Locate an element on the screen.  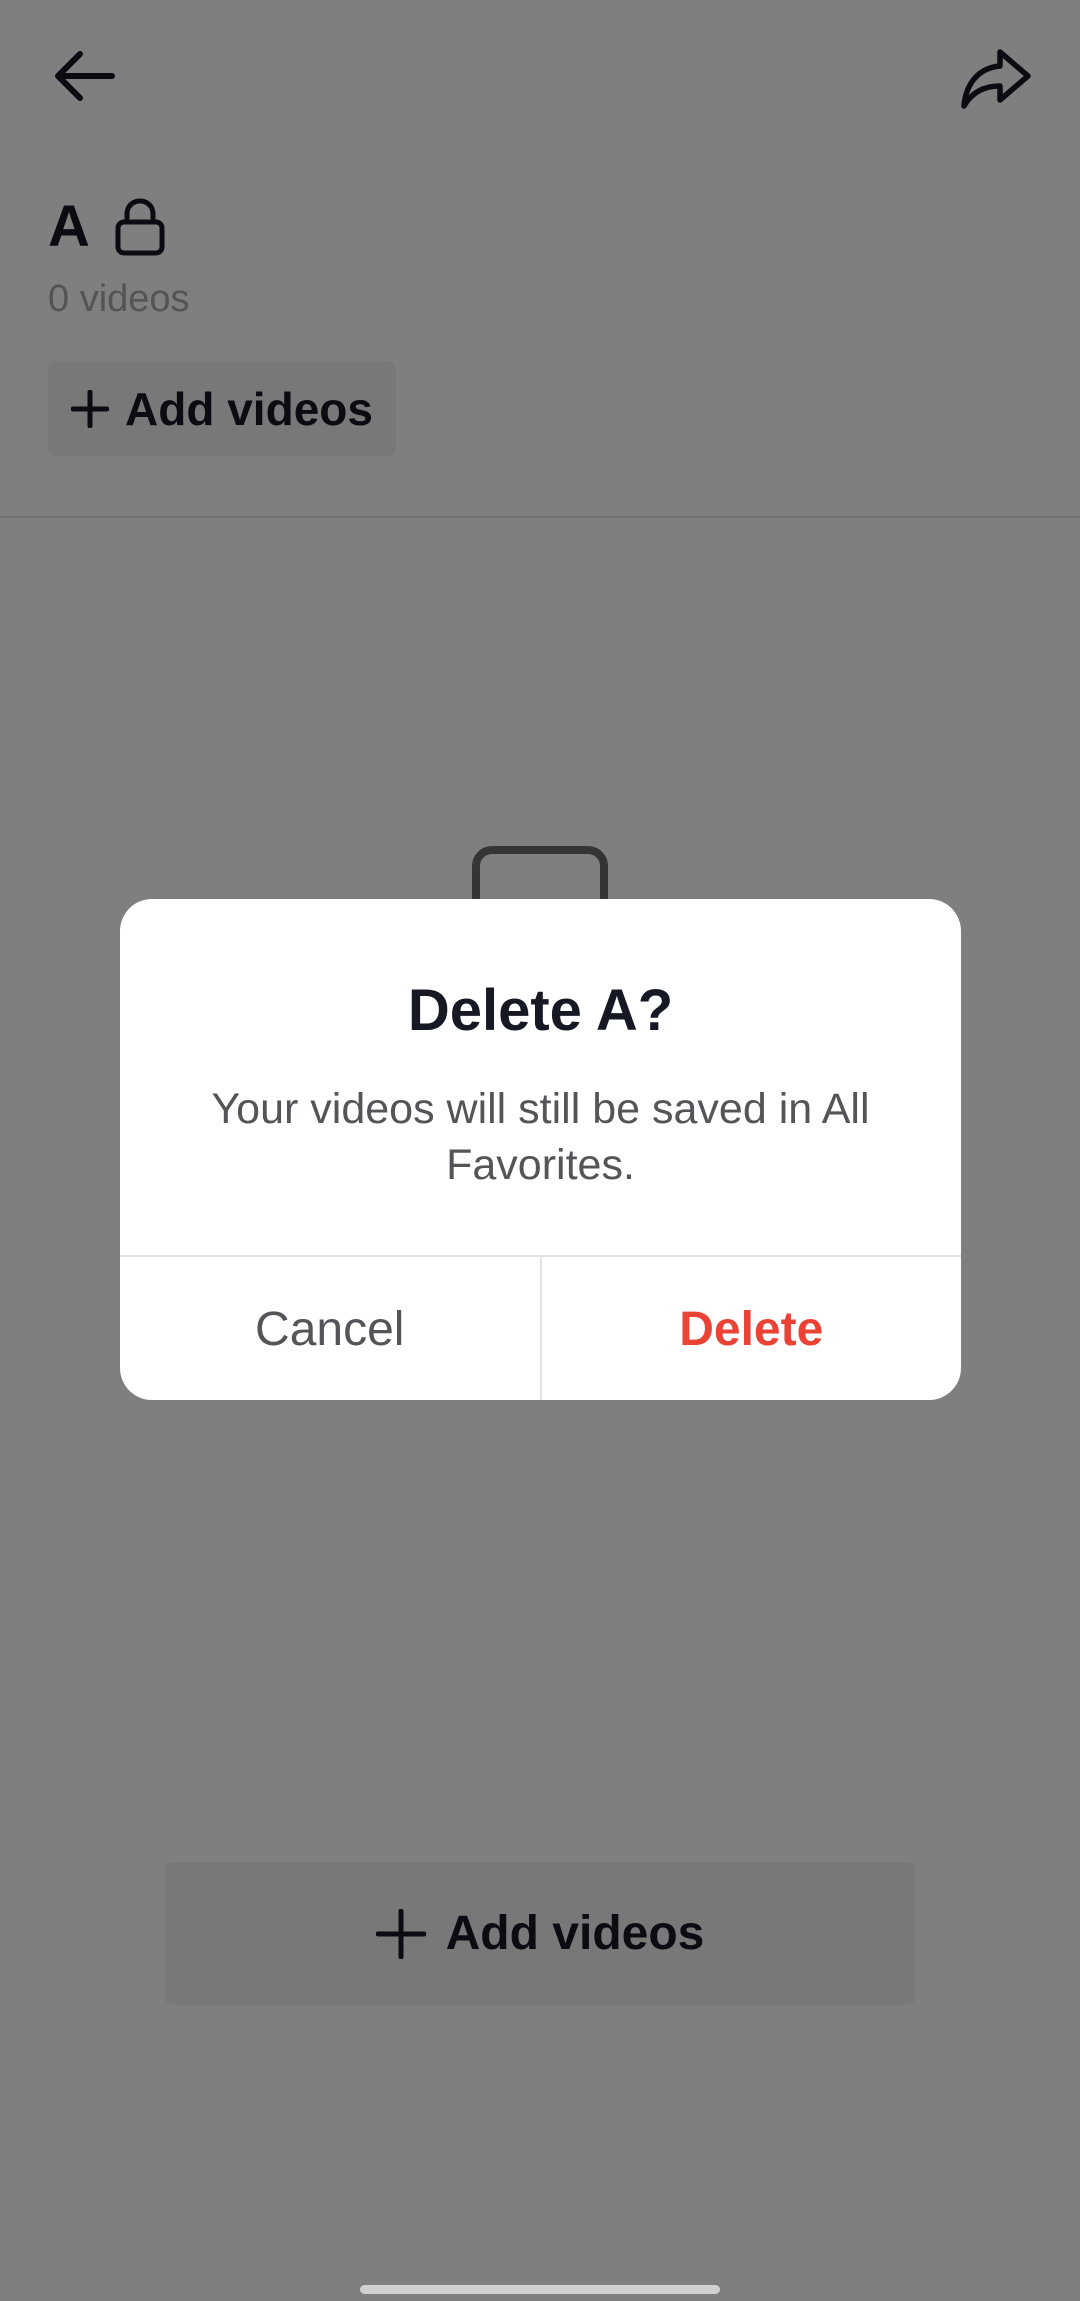
dialog-title: Delete A? is located at coordinates (540, 1010).